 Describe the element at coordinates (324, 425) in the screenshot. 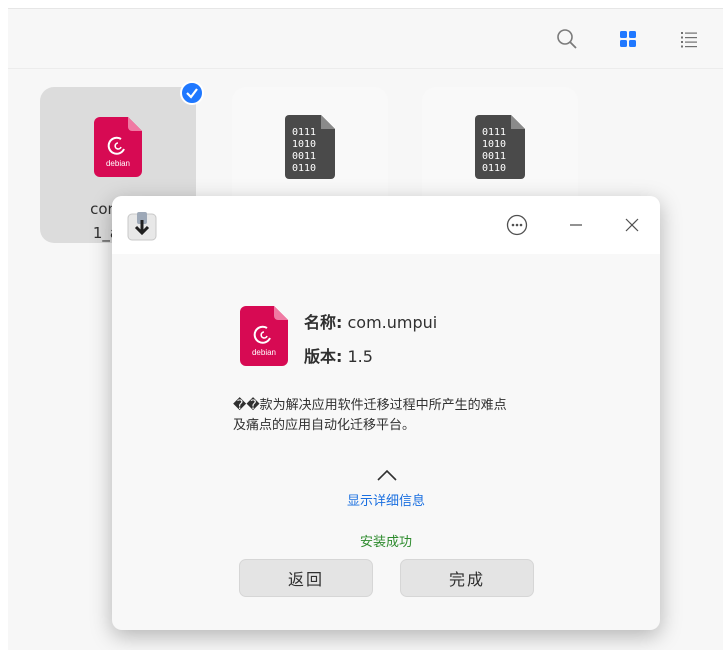

I see `description-line: 及痛点的应用自动化迁移平台。` at that location.